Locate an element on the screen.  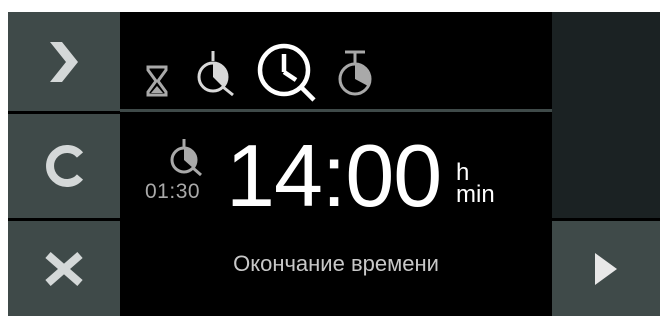
mode-status-label: Окончание времени is located at coordinates (336, 263).